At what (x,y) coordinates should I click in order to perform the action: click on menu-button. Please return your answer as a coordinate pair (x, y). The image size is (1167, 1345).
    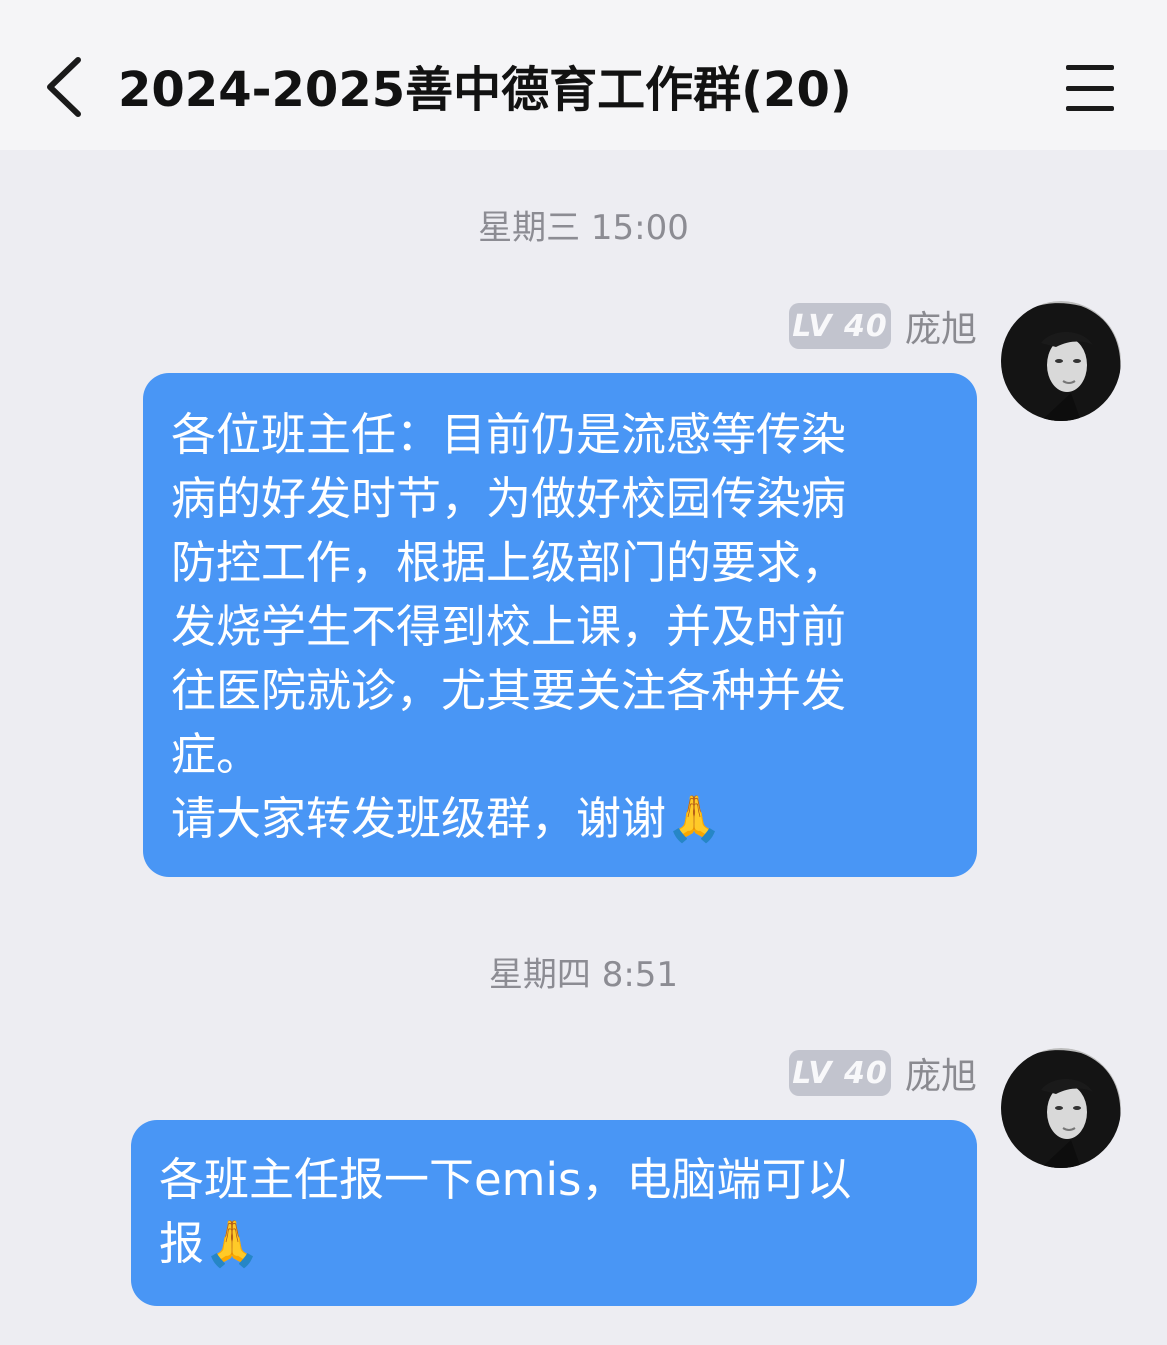
    Looking at the image, I should click on (1090, 87).